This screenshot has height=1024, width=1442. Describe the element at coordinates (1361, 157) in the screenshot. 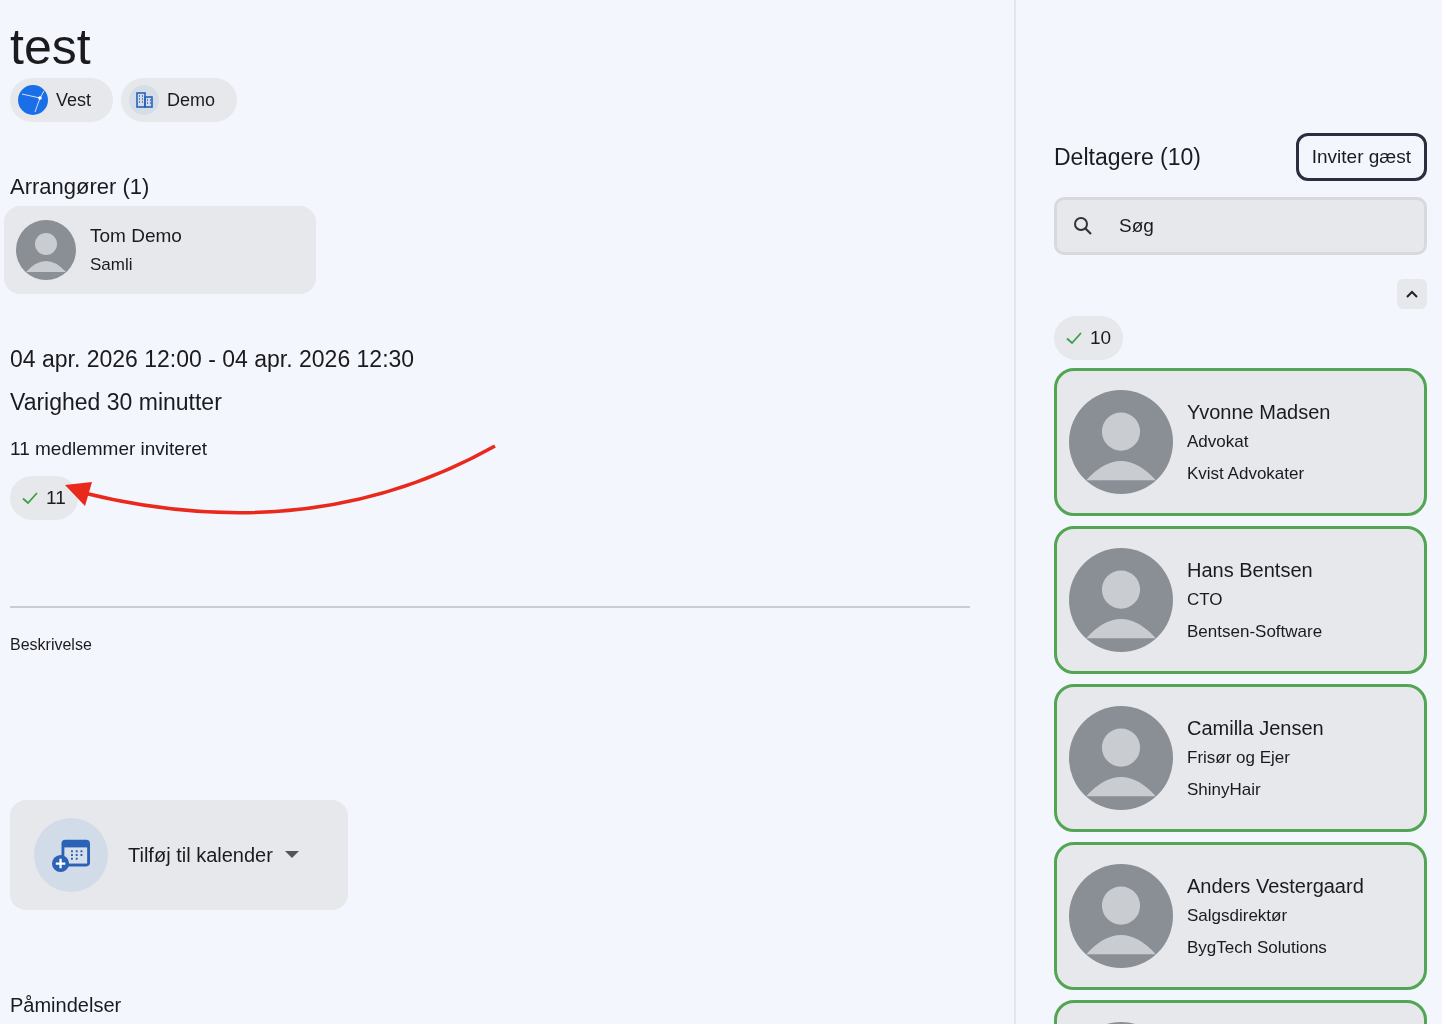

I see `invite-guest-button: Inviter gæst` at that location.